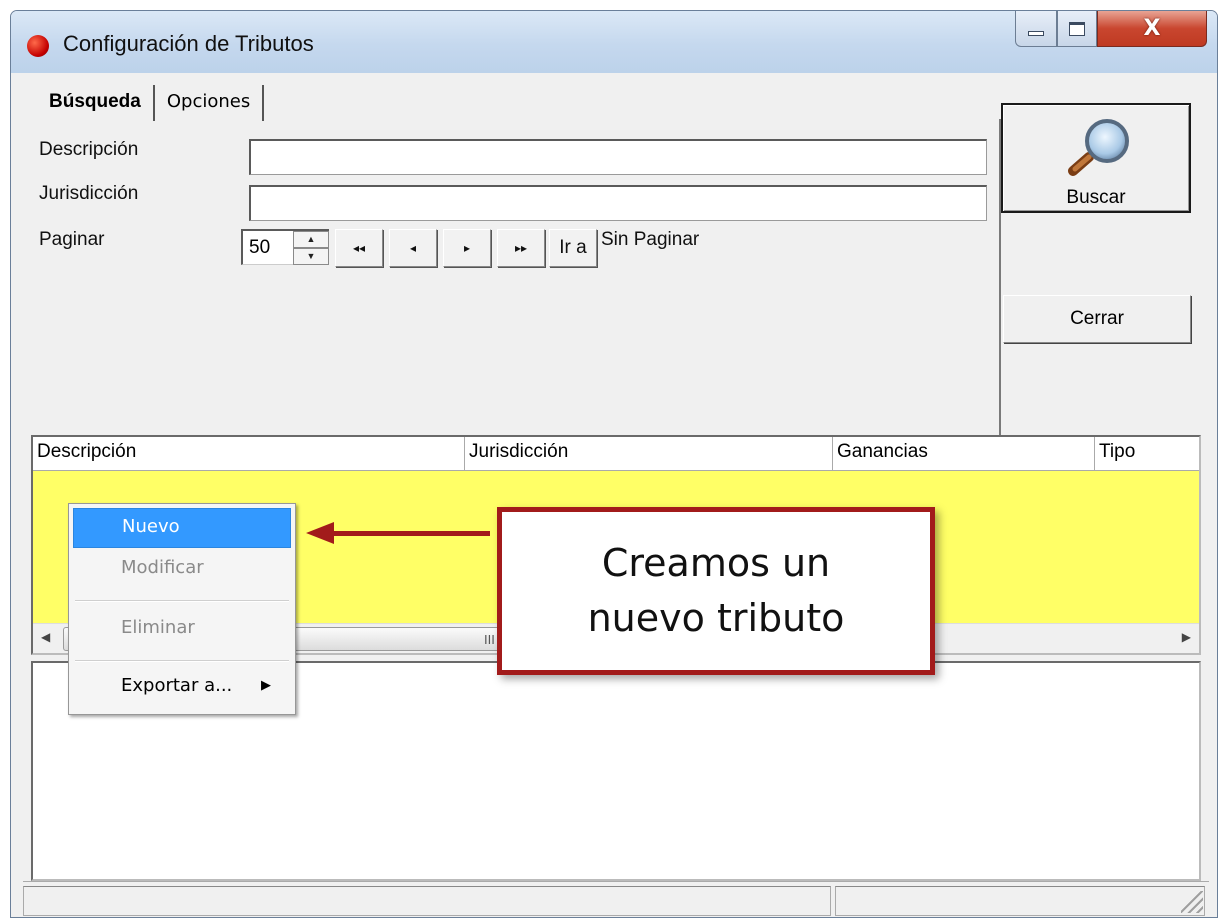 This screenshot has height=920, width=1220. Describe the element at coordinates (249, 454) in the screenshot. I see `col-descripcion: Descripción` at that location.